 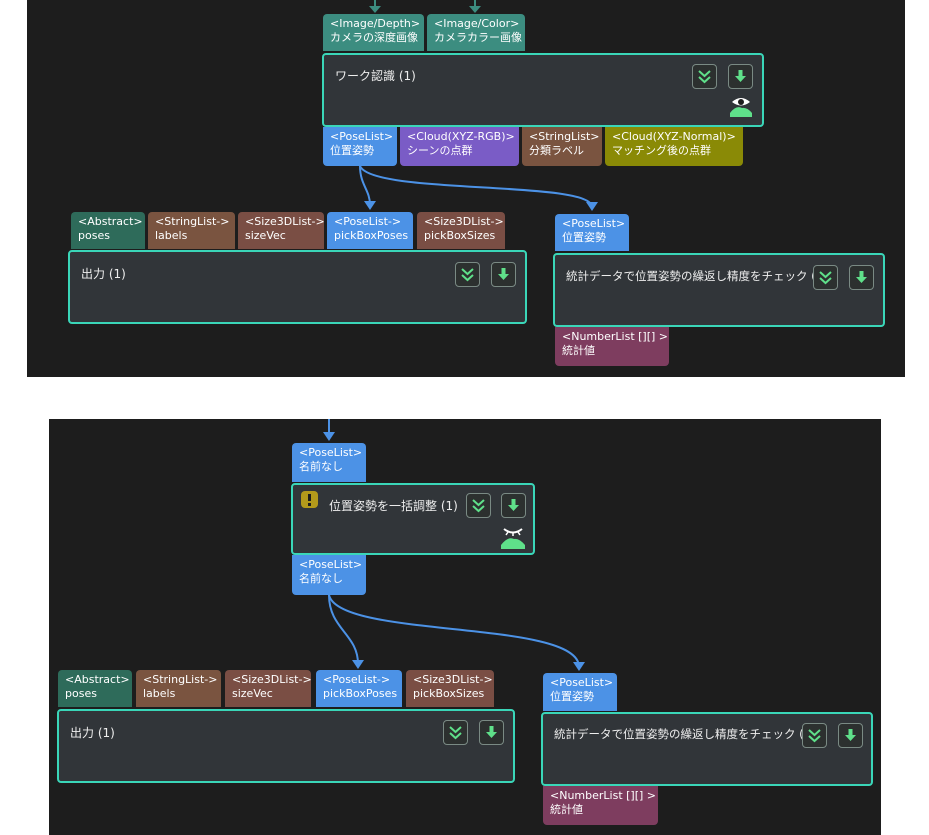 I want to click on port-name: 名前なし, so click(x=321, y=466).